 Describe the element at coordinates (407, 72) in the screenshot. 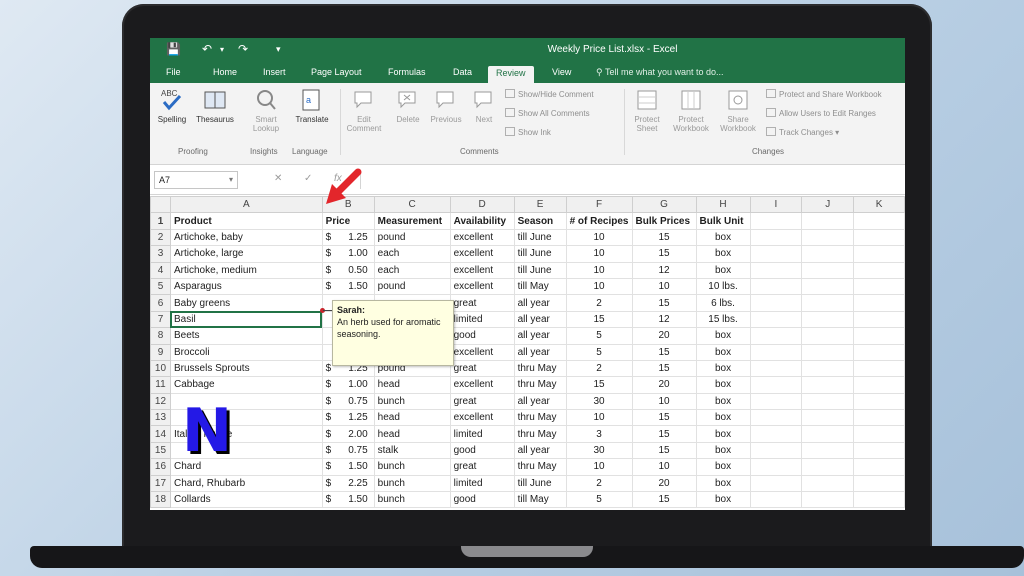

I see `tab-formulas: Formulas` at that location.